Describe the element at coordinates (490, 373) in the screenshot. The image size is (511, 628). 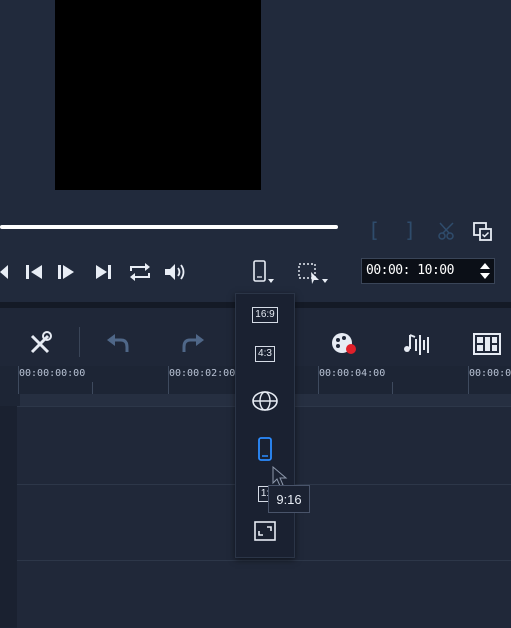
I see `ruler-label: 00:00:0` at that location.